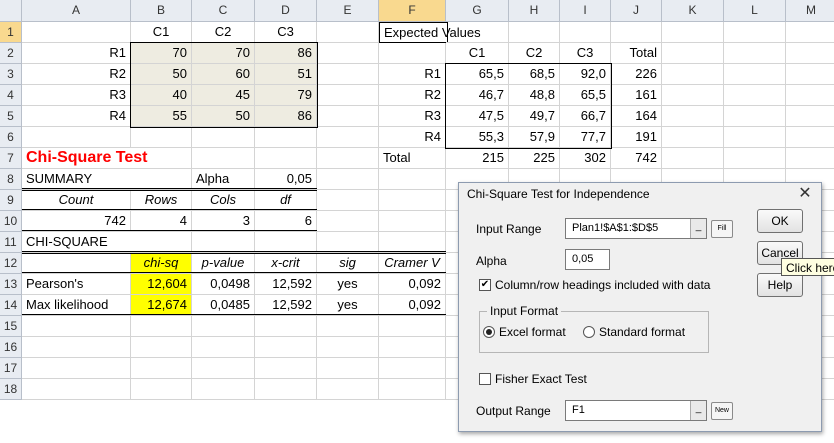 This screenshot has height=443, width=834. I want to click on cell-f9, so click(412, 200).